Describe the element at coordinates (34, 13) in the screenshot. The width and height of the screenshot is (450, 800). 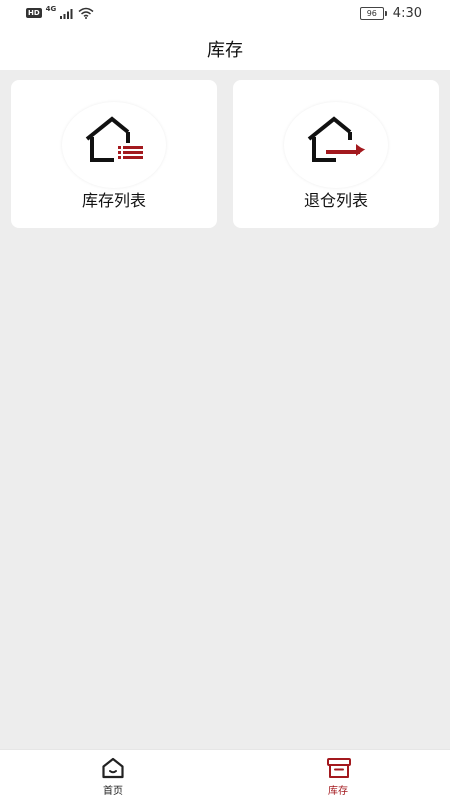
I see `hd-badge: HD` at that location.